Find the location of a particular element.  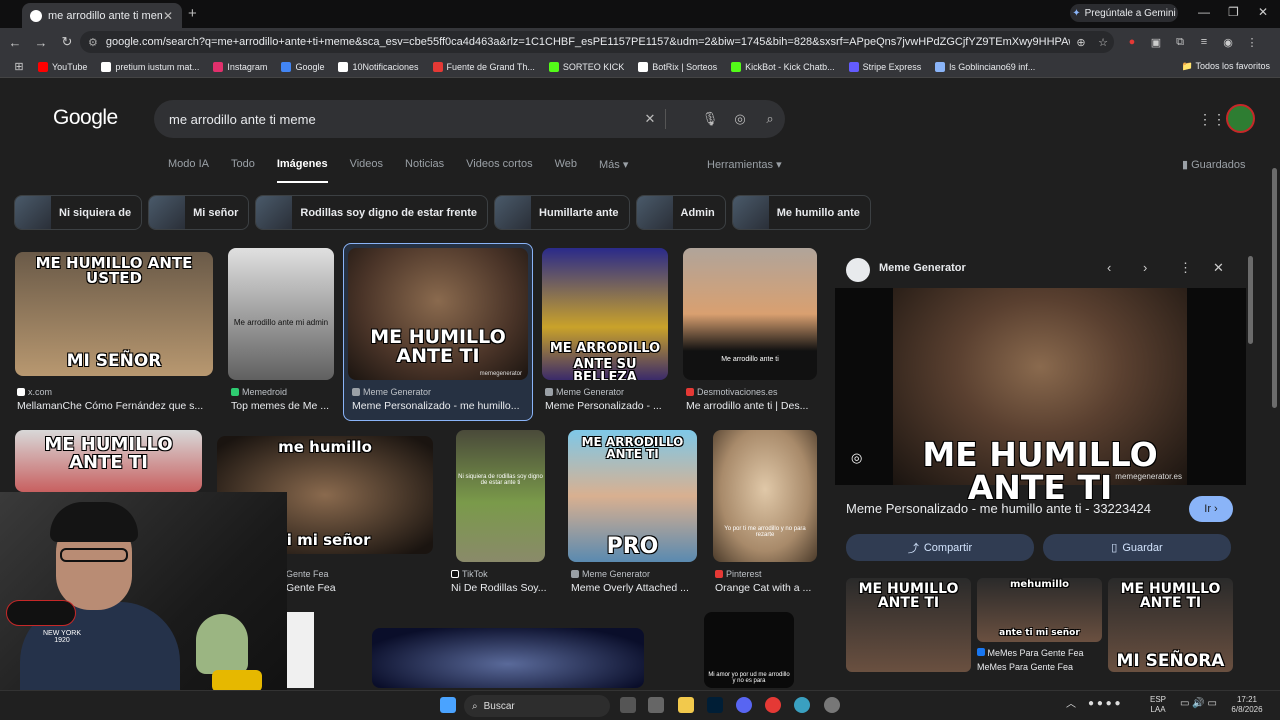

result-source: Desmotivaciones.es is located at coordinates (732, 392).